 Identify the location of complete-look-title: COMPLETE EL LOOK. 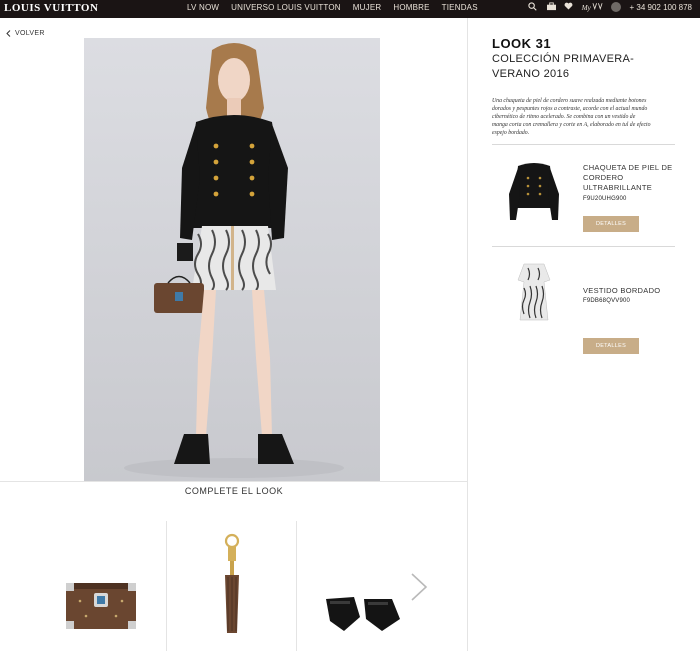
(234, 491).